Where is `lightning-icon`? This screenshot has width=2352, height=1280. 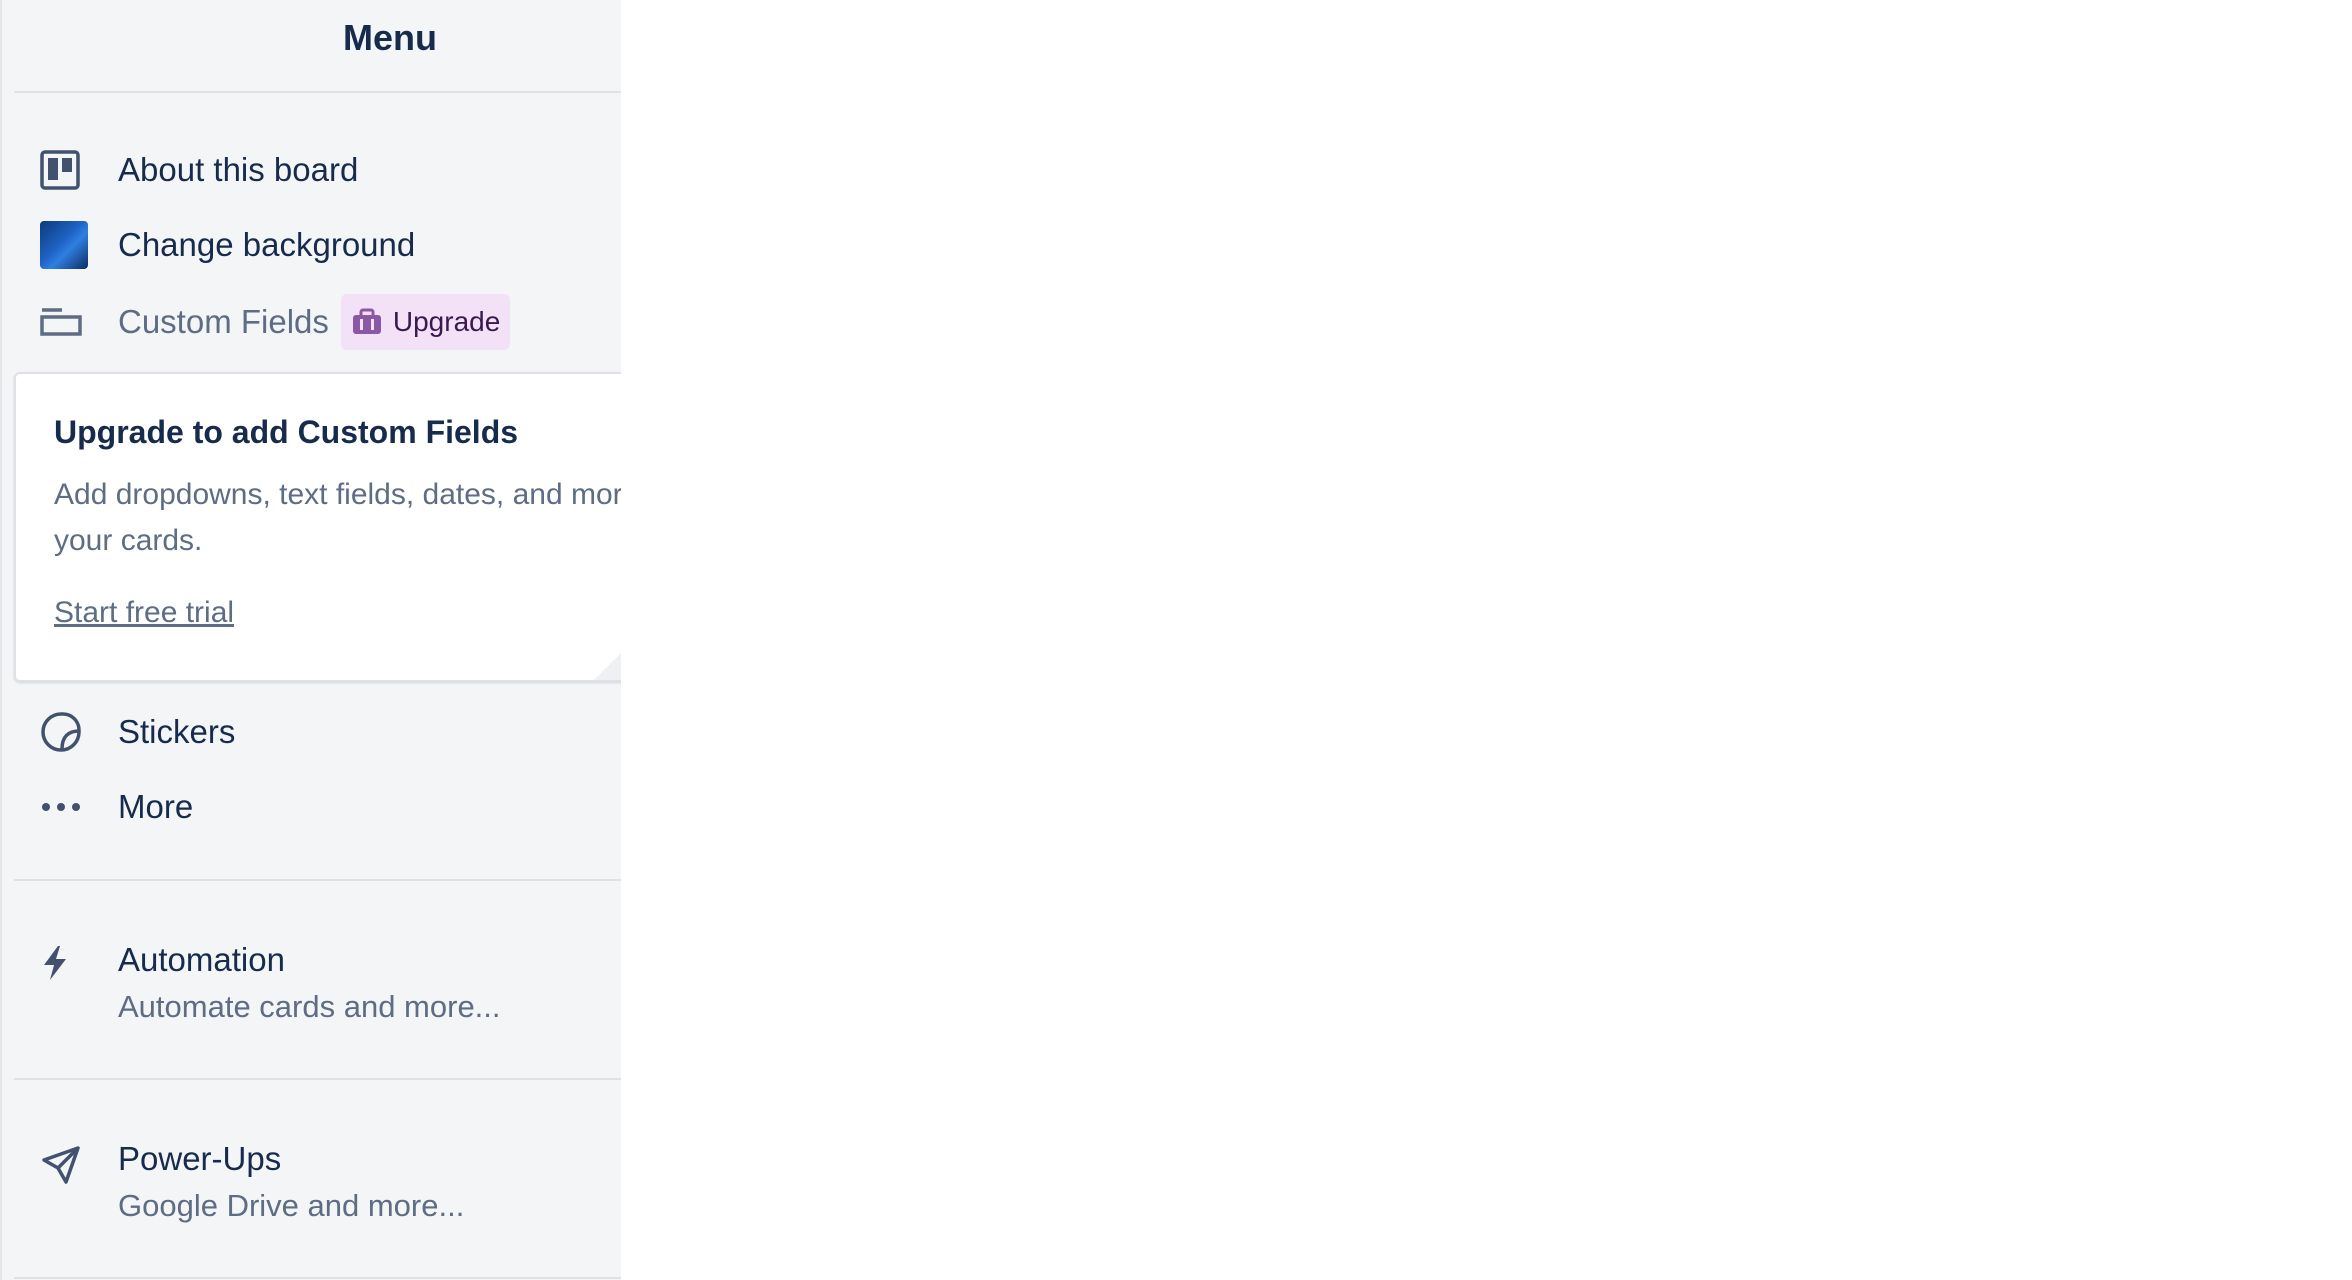
lightning-icon is located at coordinates (66, 969).